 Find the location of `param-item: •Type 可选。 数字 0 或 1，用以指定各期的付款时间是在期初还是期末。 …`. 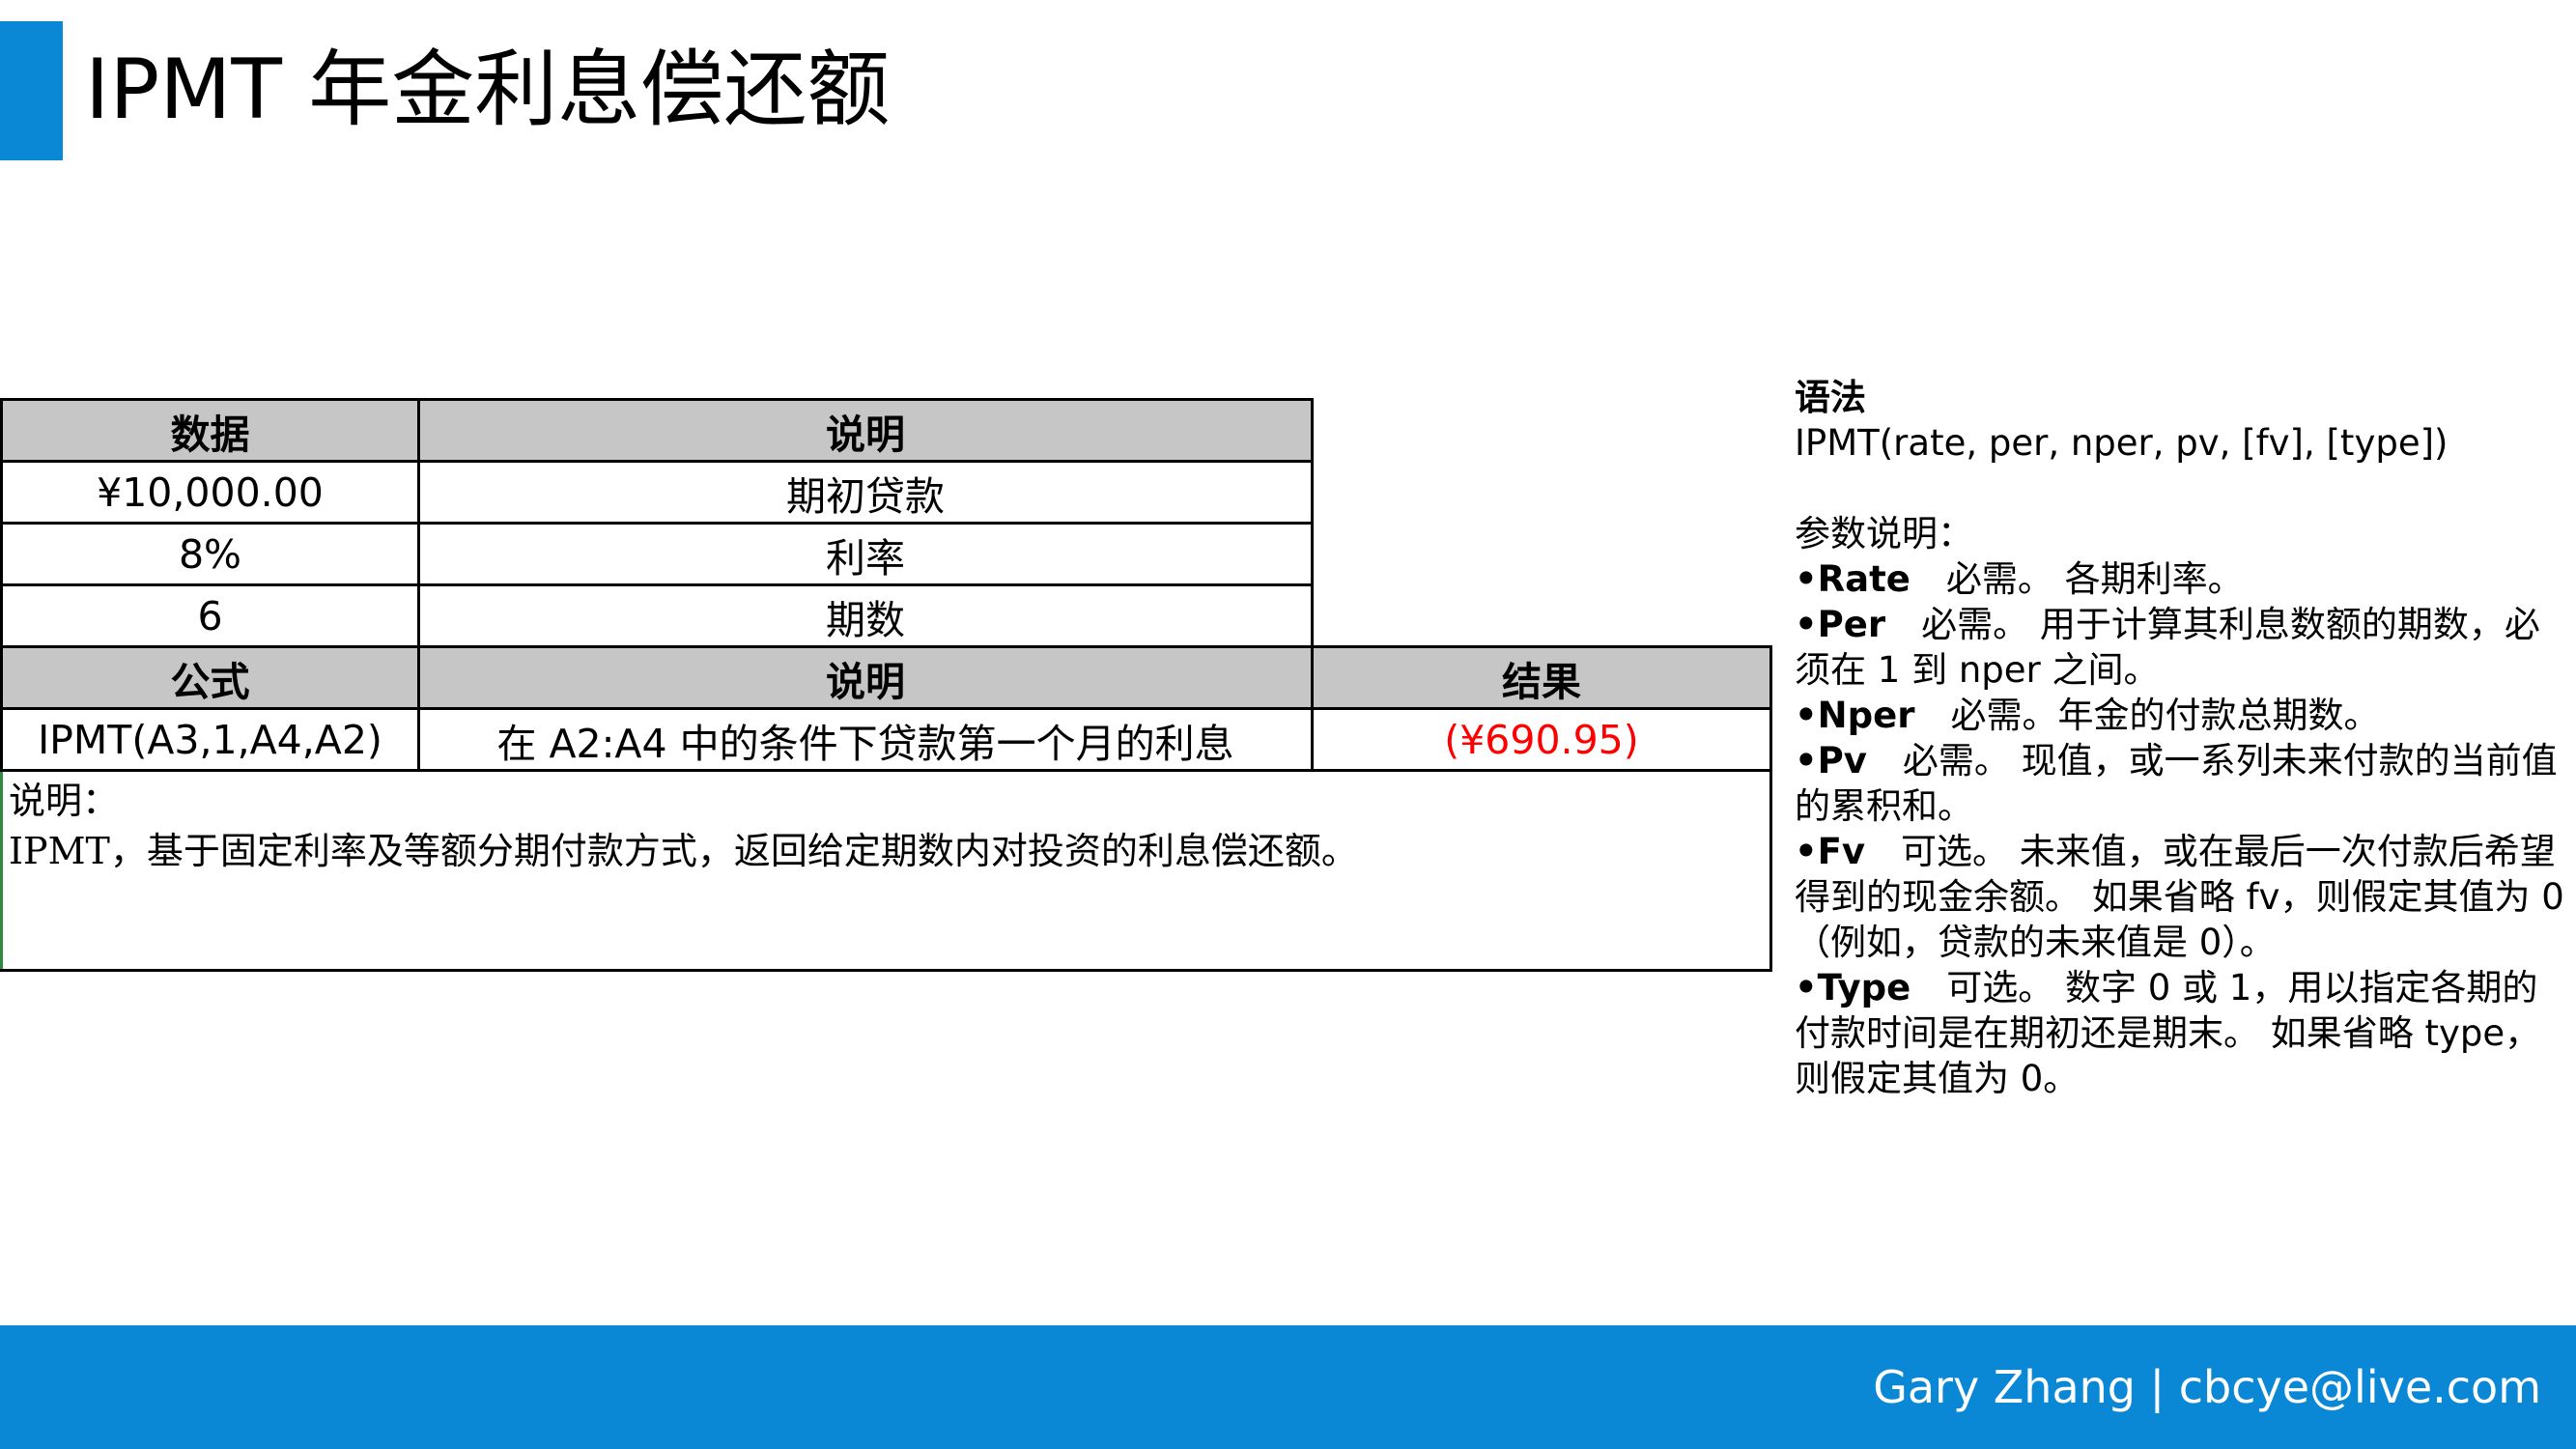

param-item: •Type 可选。 数字 0 或 1，用以指定各期的付款时间是在期初还是期末。 … is located at coordinates (2181, 1033).